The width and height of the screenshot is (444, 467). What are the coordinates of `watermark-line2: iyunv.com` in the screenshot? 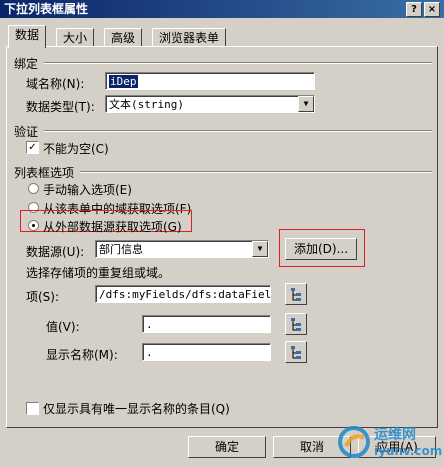 It's located at (408, 451).